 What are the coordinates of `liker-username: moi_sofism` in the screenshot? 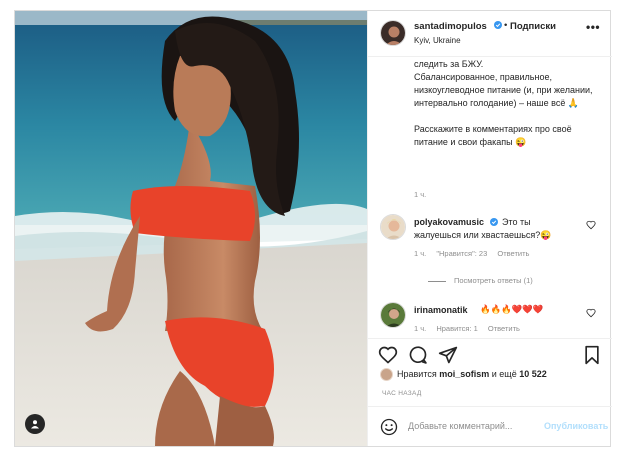 It's located at (464, 374).